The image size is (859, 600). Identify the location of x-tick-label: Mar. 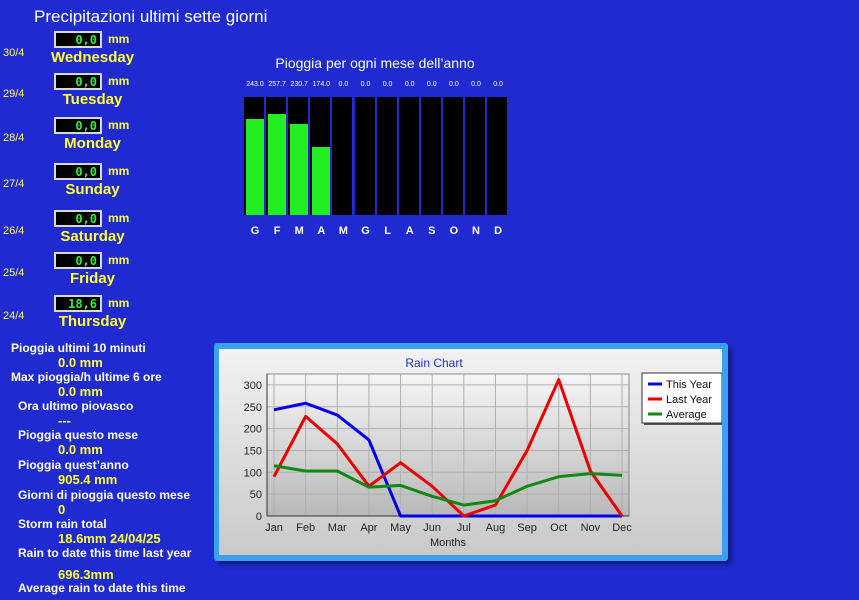
(337, 528).